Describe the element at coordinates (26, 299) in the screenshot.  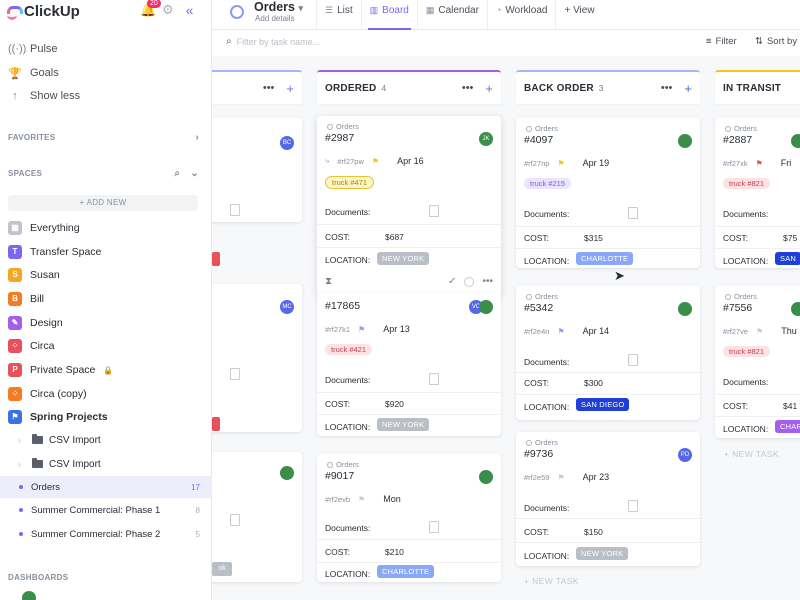
I see `space-bill: B Bill` at that location.